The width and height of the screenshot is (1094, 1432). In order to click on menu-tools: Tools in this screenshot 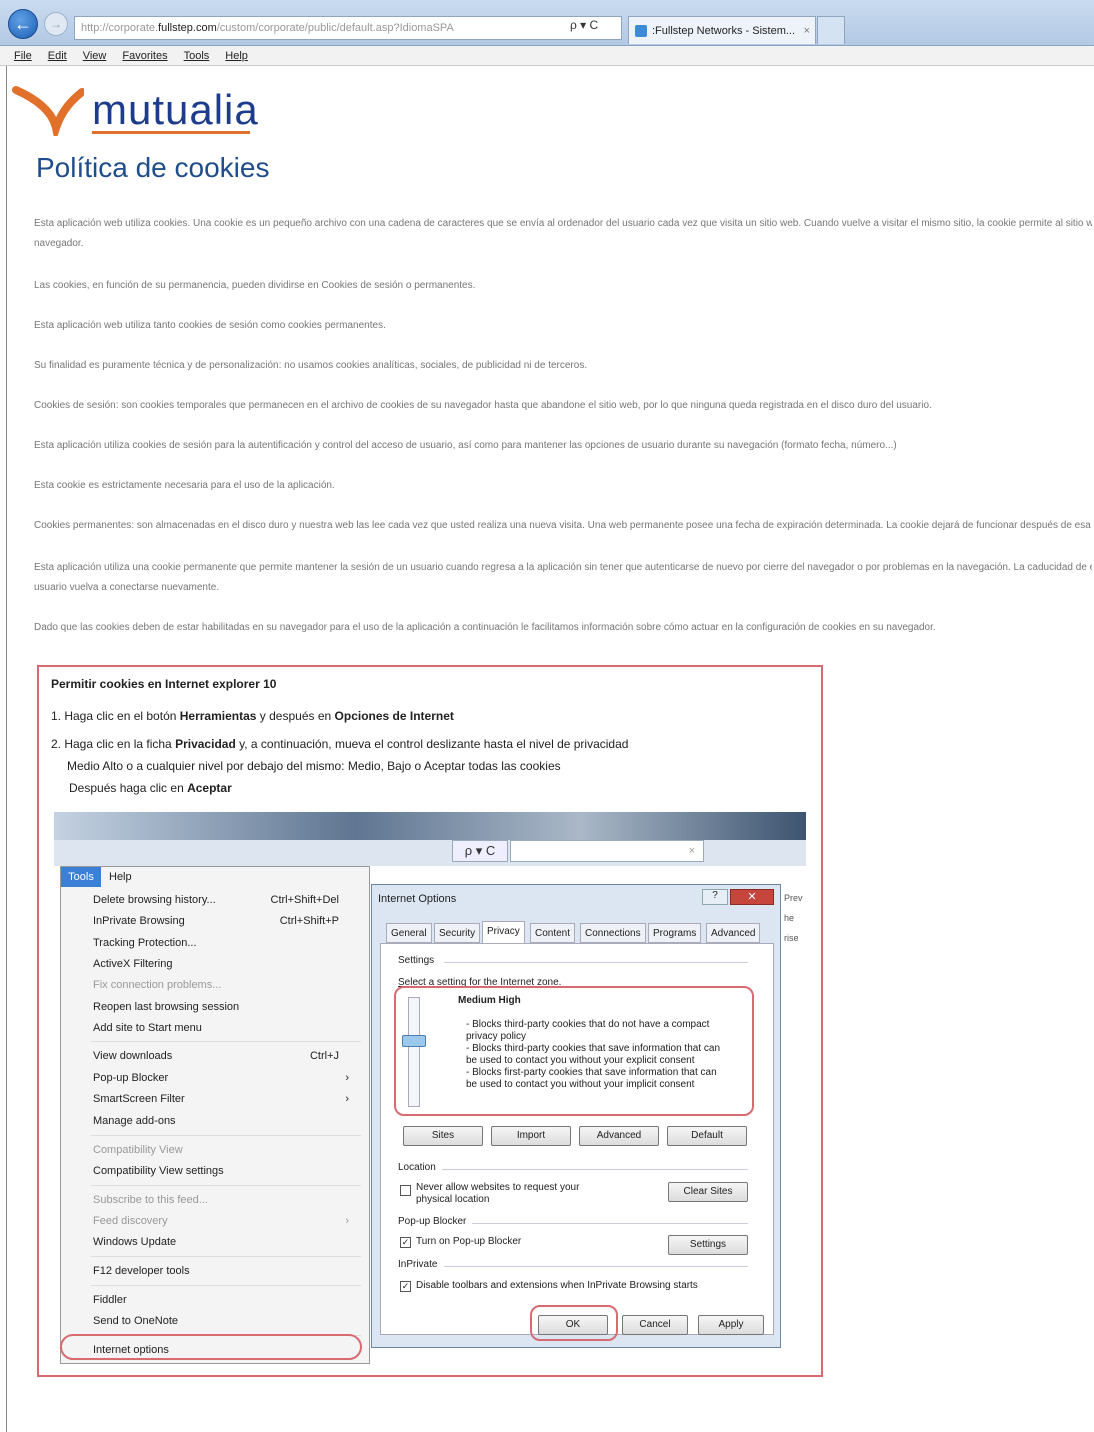, I will do `click(197, 56)`.